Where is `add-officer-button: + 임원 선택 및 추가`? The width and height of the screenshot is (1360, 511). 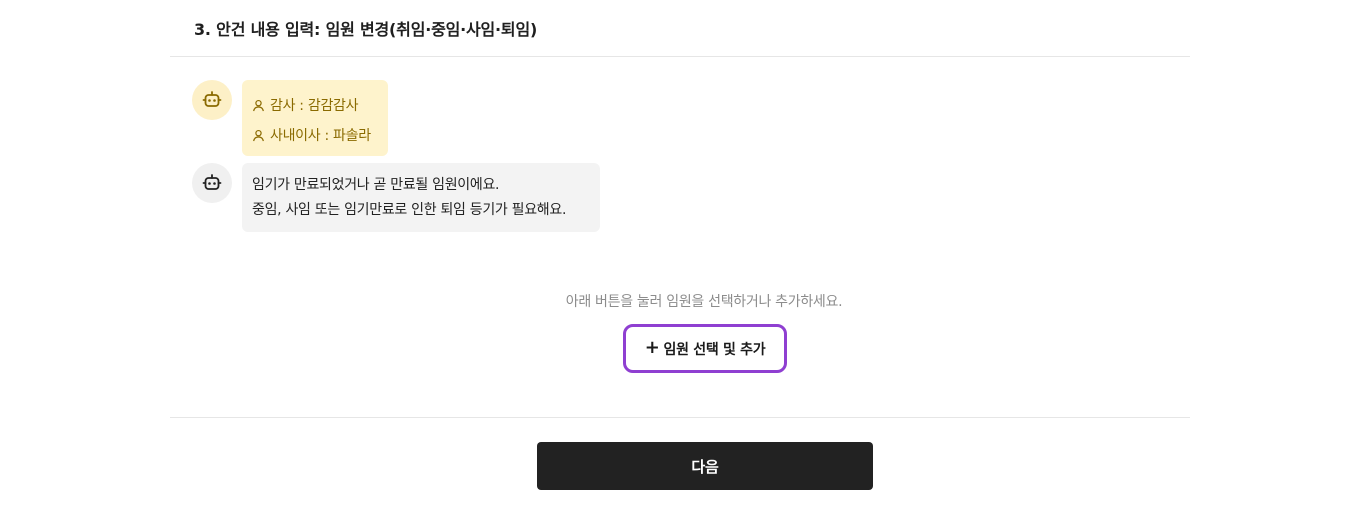
add-officer-button: + 임원 선택 및 추가 is located at coordinates (705, 348).